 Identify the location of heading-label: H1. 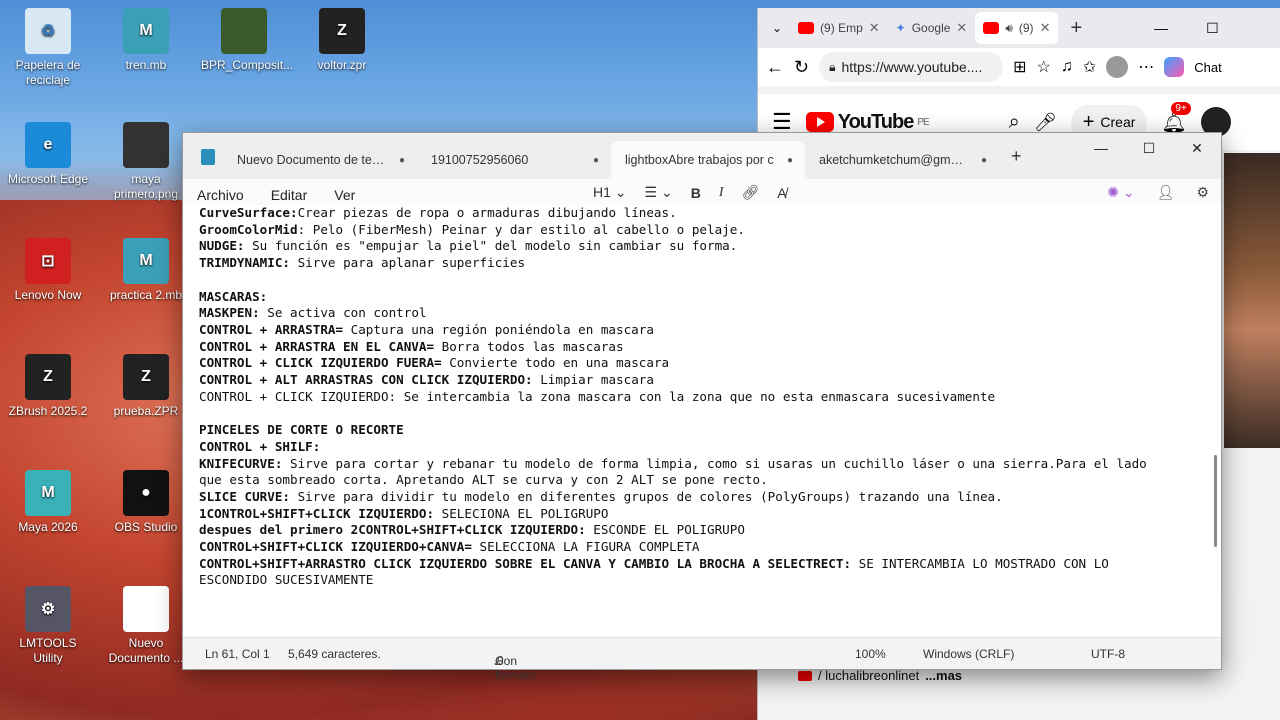
(602, 192).